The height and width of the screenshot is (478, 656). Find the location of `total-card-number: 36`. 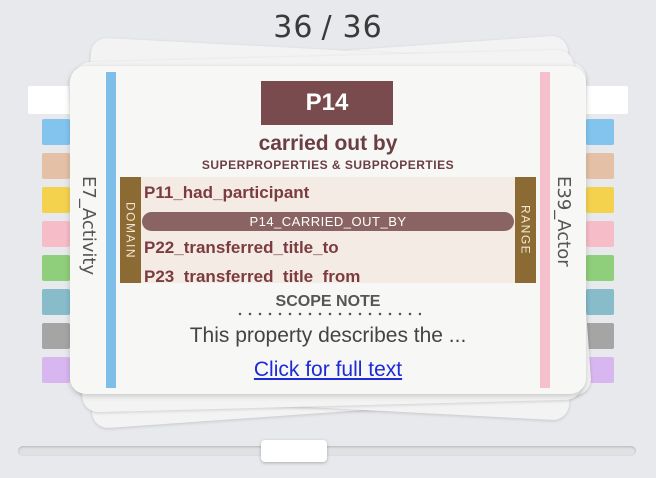

total-card-number: 36 is located at coordinates (362, 27).